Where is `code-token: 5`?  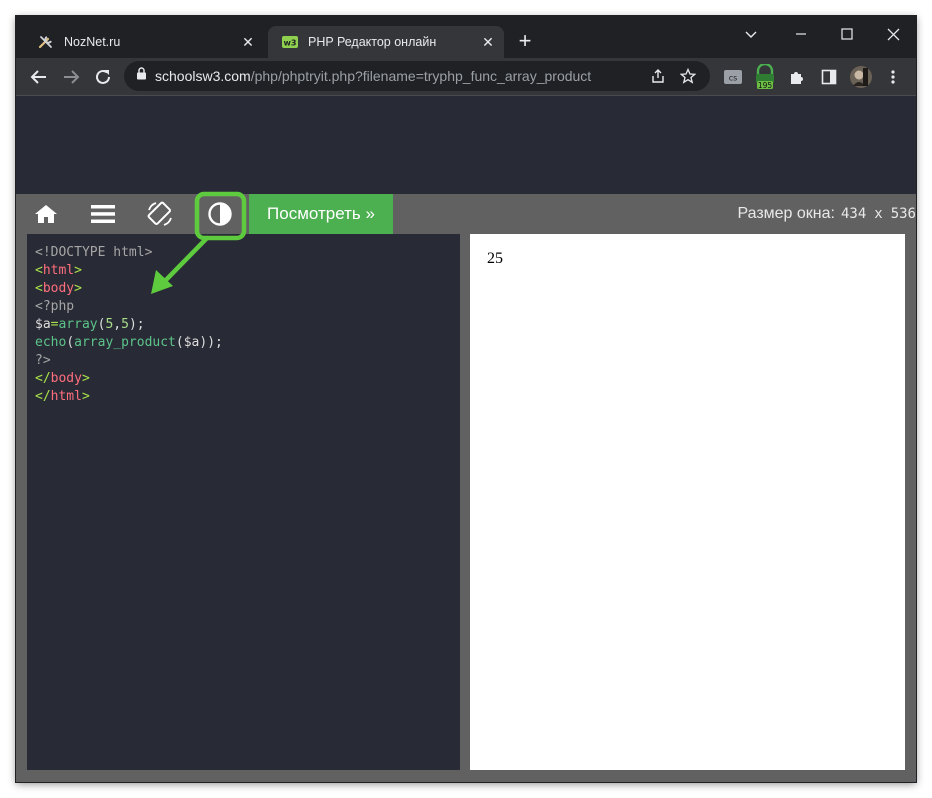 code-token: 5 is located at coordinates (125, 324).